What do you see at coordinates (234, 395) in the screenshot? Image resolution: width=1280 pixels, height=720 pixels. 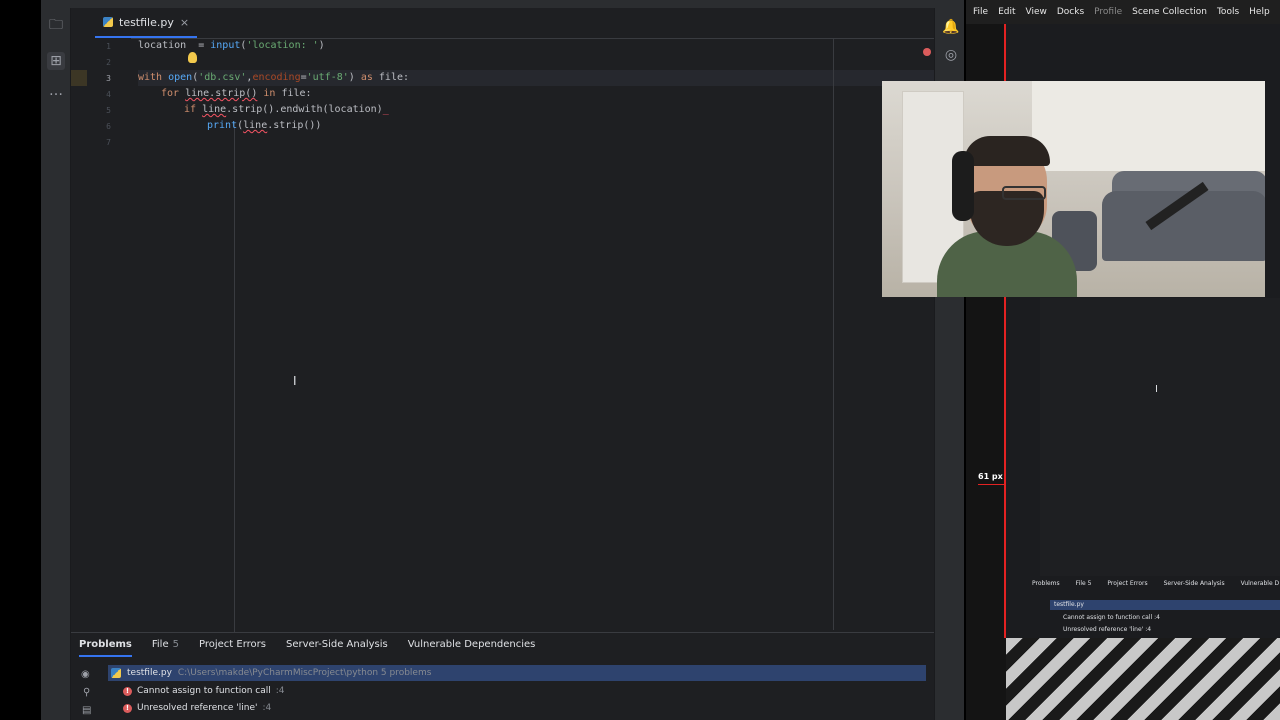 I see `indent-guide` at bounding box center [234, 395].